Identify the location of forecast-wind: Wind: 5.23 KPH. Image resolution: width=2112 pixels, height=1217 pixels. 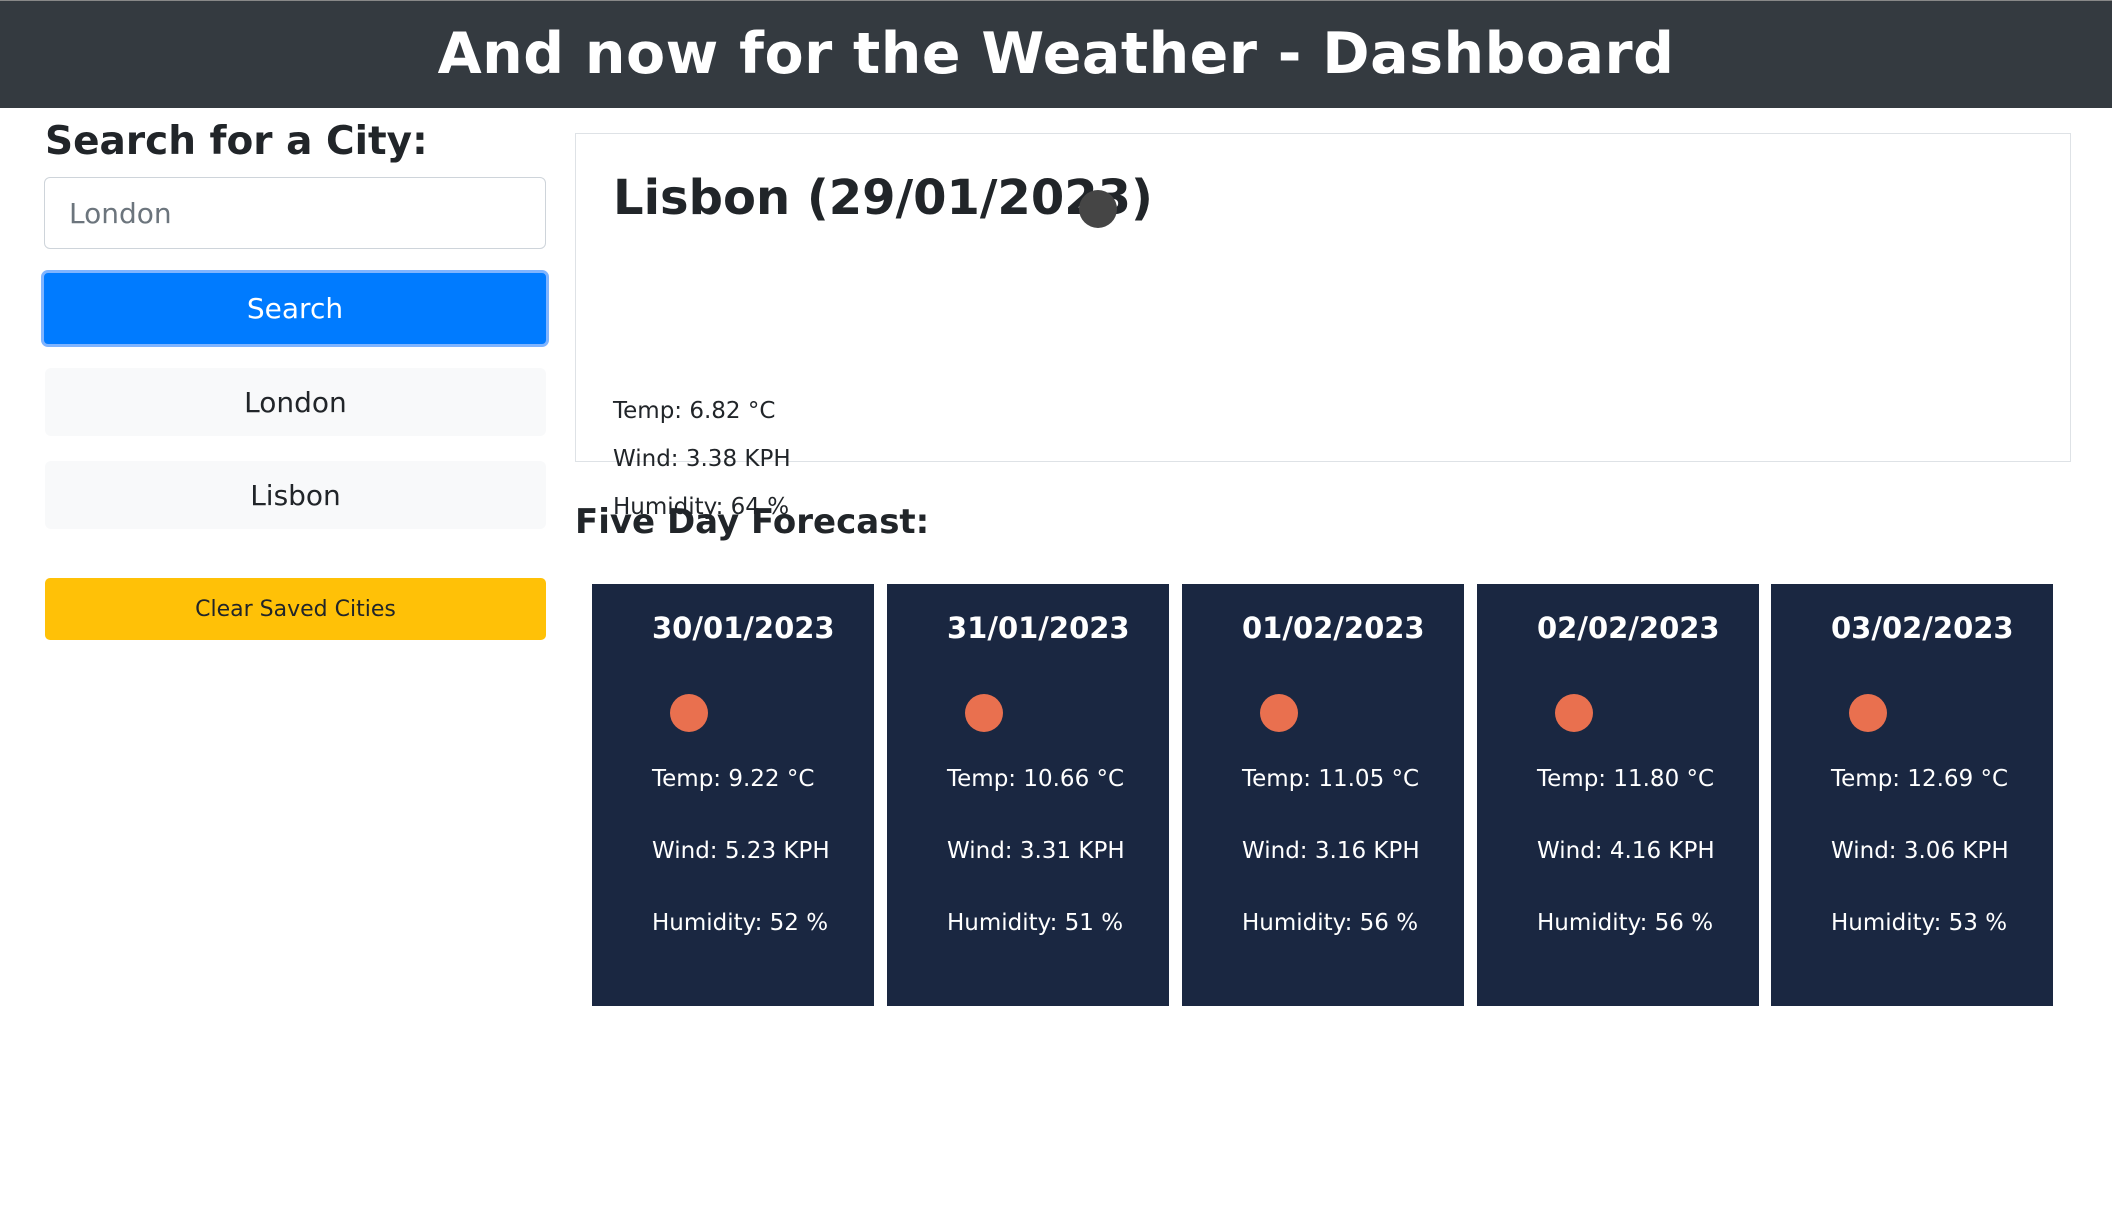
(741, 851).